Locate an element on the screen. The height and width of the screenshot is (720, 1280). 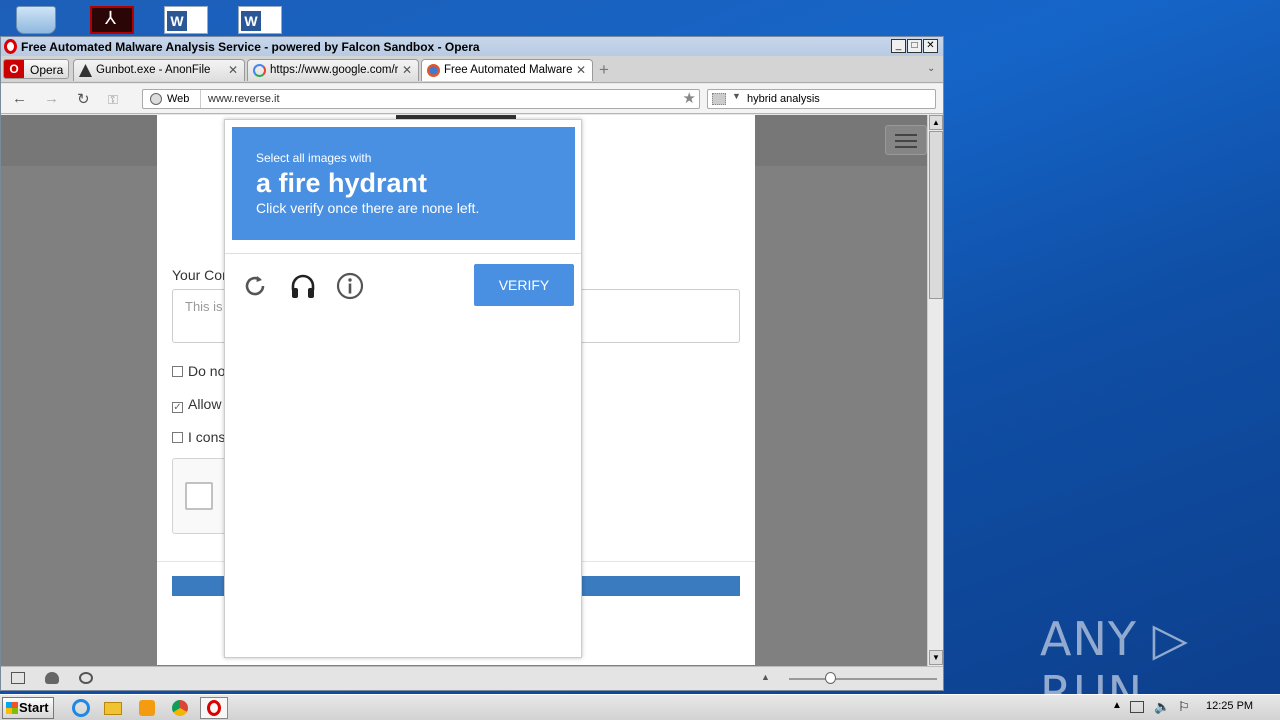
tab-google: https://www.google.com/recaptcha ✕ is located at coordinates (333, 70).